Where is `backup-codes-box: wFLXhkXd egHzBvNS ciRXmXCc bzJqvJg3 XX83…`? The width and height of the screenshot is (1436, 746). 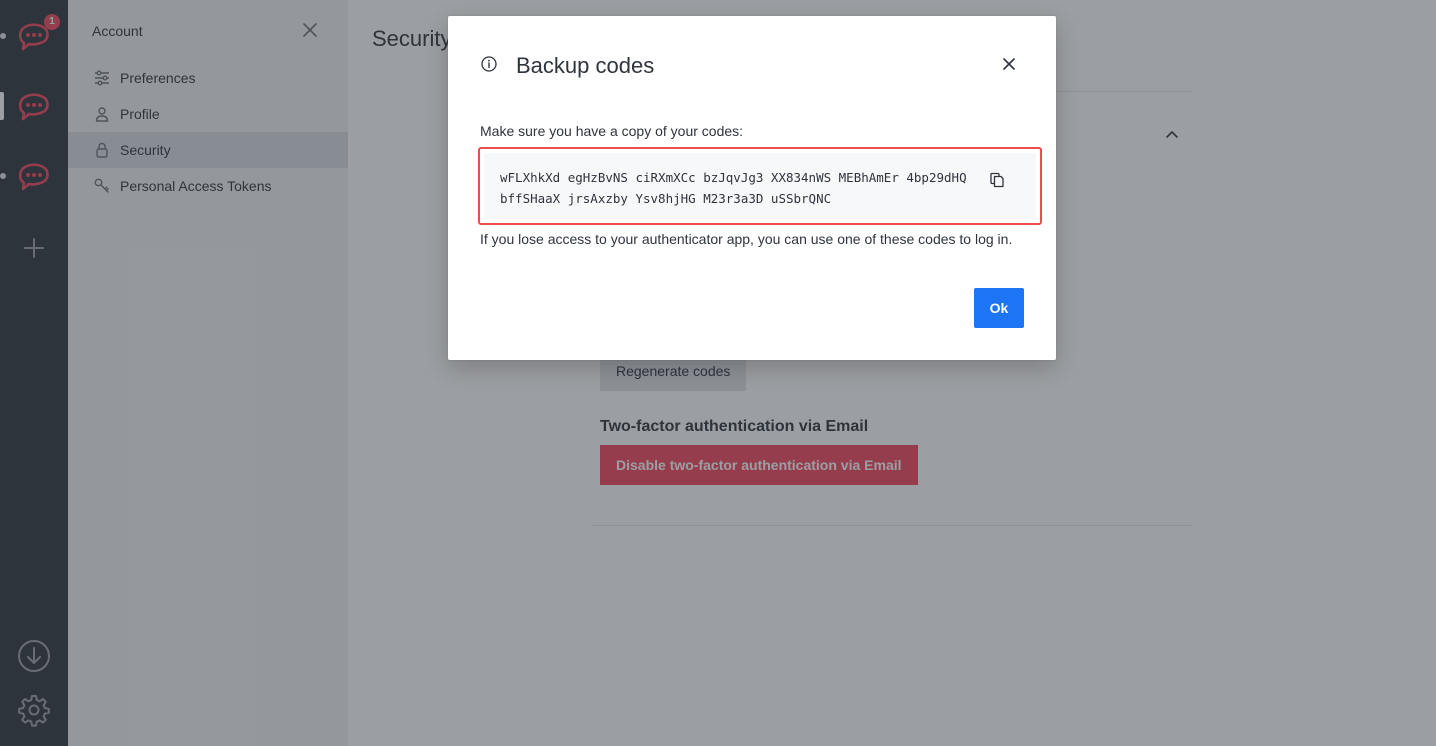 backup-codes-box: wFLXhkXd egHzBvNS ciRXmXCc bzJqvJg3 XX83… is located at coordinates (760, 186).